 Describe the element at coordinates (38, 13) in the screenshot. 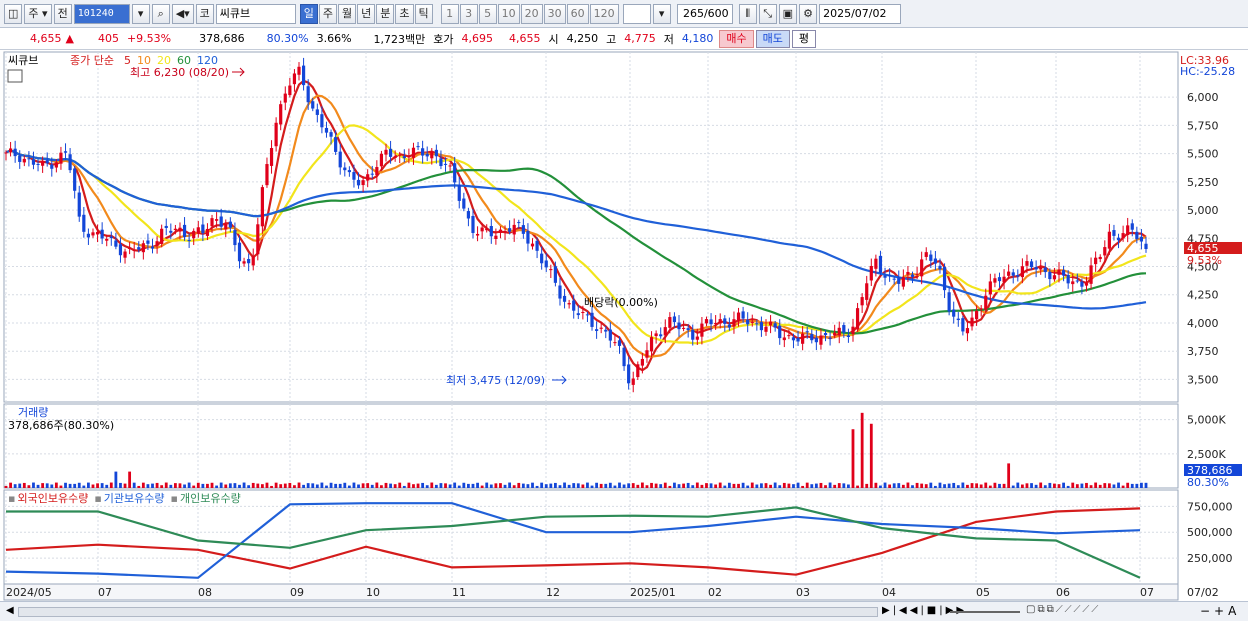

I see `type-select: 주 ▾` at that location.